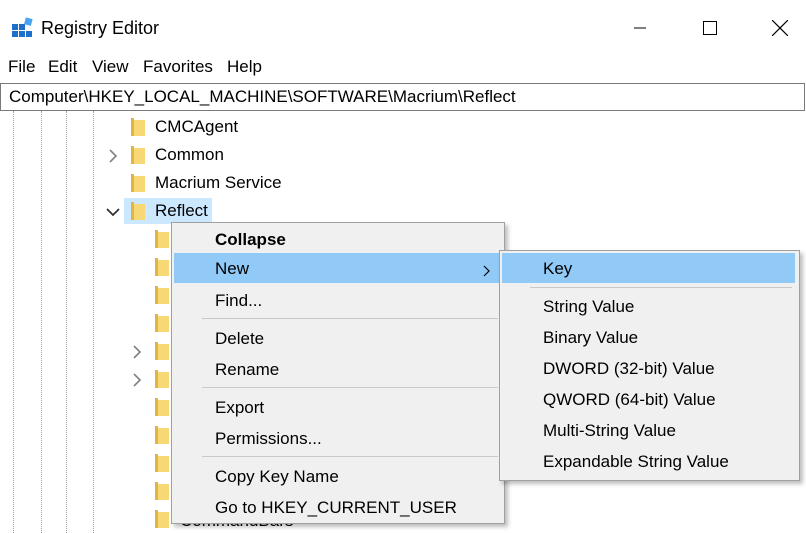  Describe the element at coordinates (648, 337) in the screenshot. I see `submenu-item-binary-value: Binary Value` at that location.